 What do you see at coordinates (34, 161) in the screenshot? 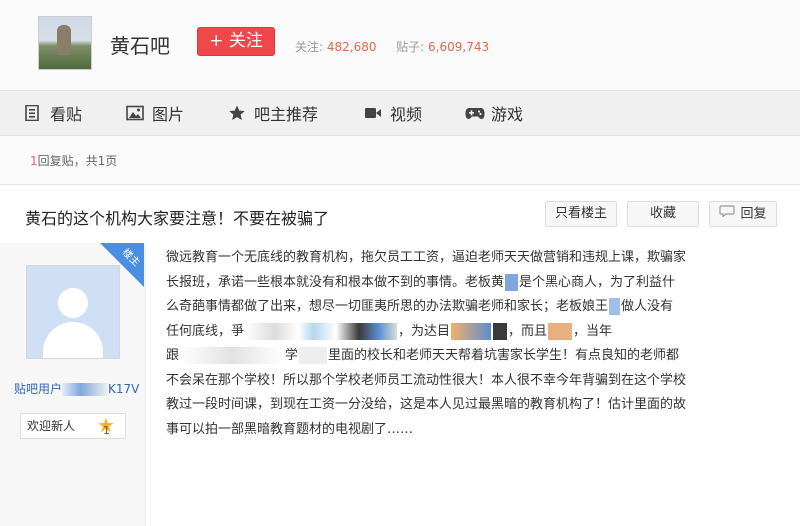
I see `reply-count-number: 1` at bounding box center [34, 161].